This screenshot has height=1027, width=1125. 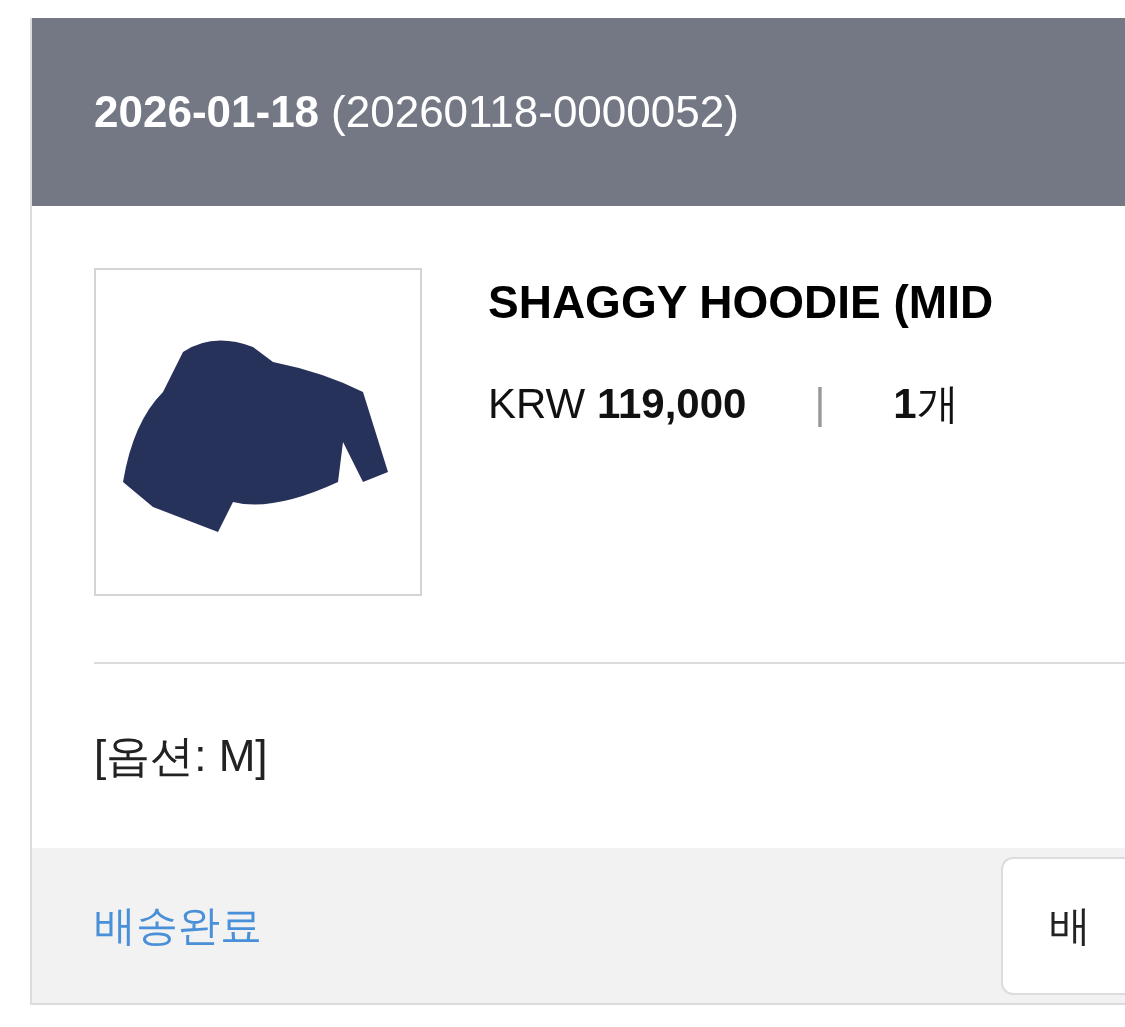 I want to click on product-name: SHAGGY HOODIE (MID, so click(x=741, y=302).